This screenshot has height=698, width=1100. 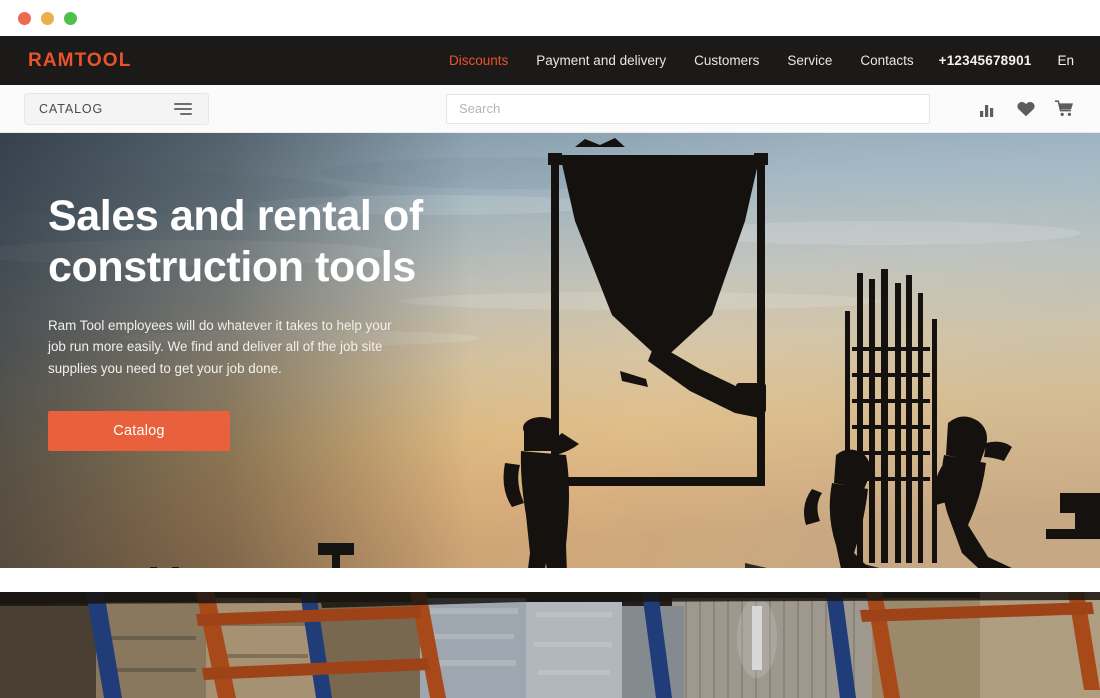 What do you see at coordinates (79, 61) in the screenshot?
I see `site-logo: RAMTOOL` at bounding box center [79, 61].